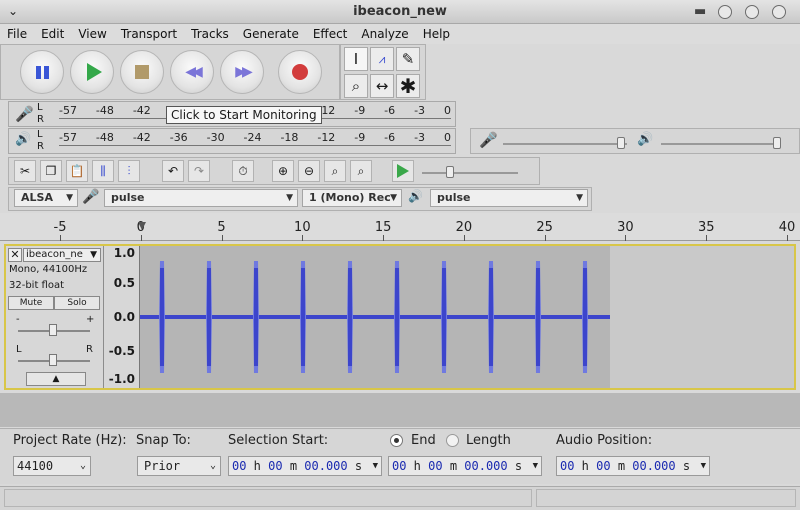 This screenshot has height=510, width=800. I want to click on collapse-up-icon: ▲, so click(56, 379).